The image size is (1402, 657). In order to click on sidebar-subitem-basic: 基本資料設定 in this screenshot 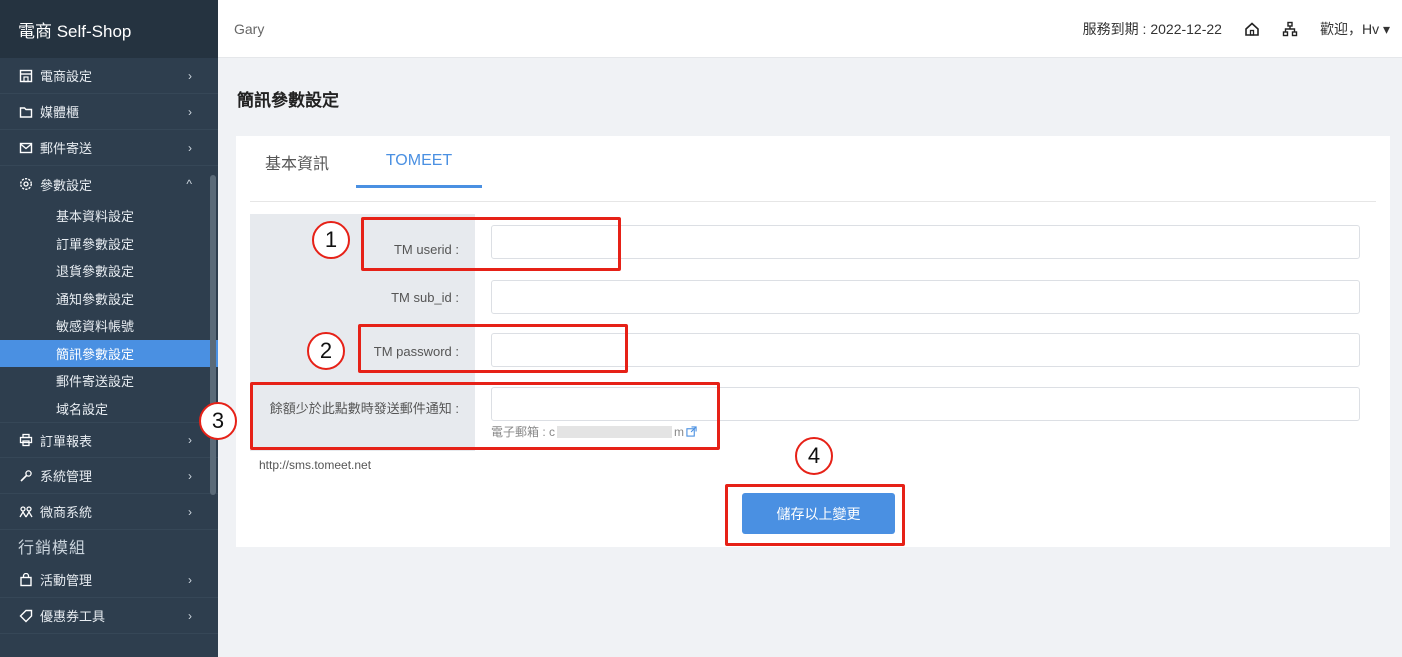, I will do `click(109, 216)`.